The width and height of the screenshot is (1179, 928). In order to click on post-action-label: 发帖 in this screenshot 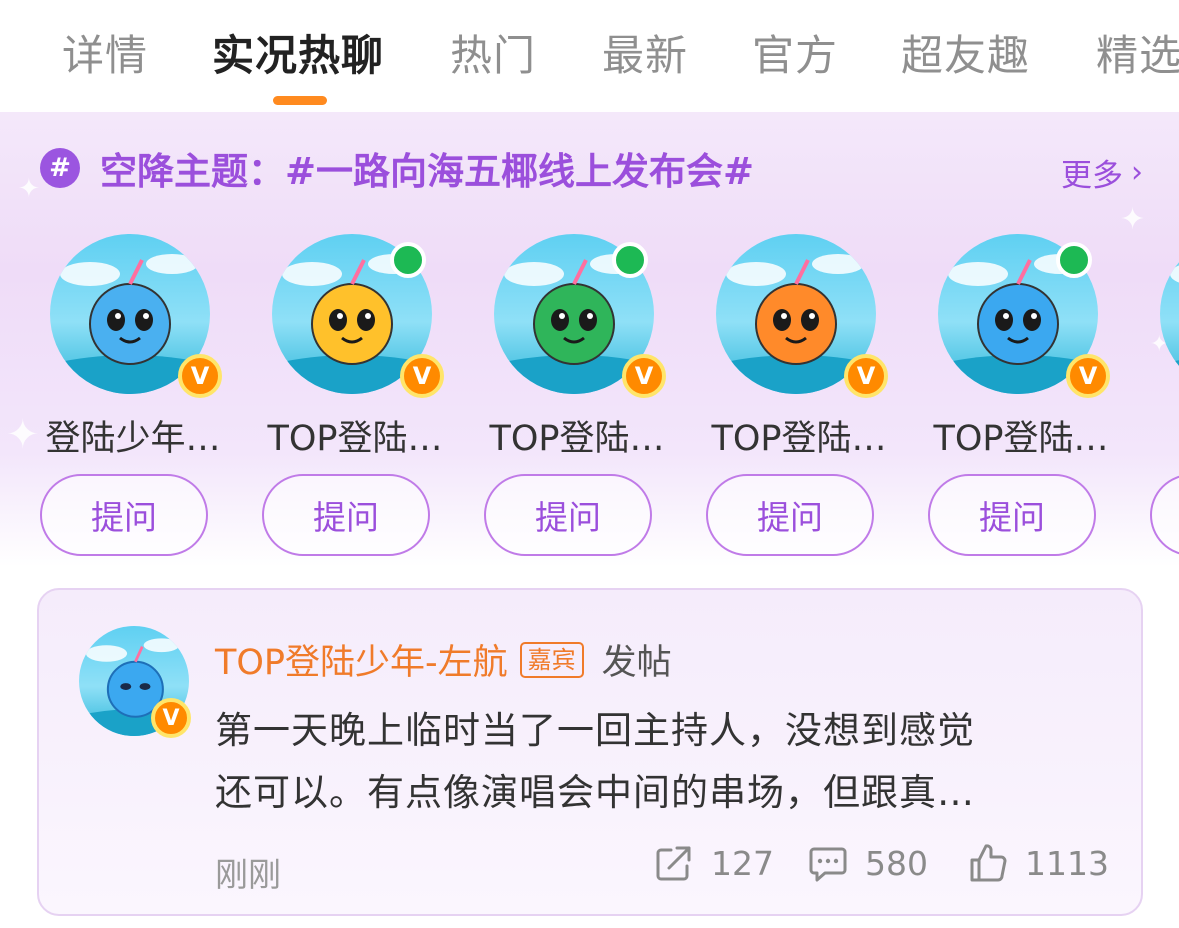, I will do `click(636, 663)`.